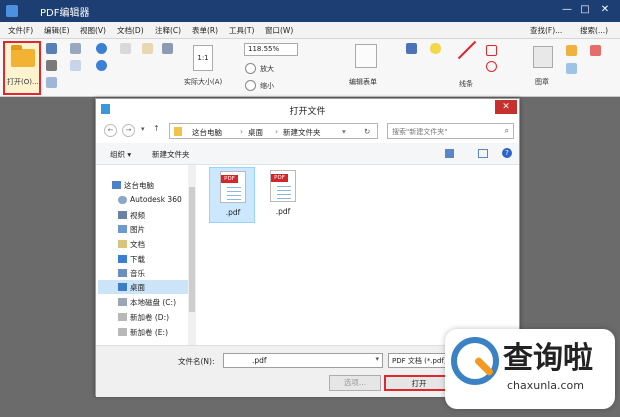 This screenshot has width=620, height=417. What do you see at coordinates (483, 153) in the screenshot?
I see `preview-pane-icon` at bounding box center [483, 153].